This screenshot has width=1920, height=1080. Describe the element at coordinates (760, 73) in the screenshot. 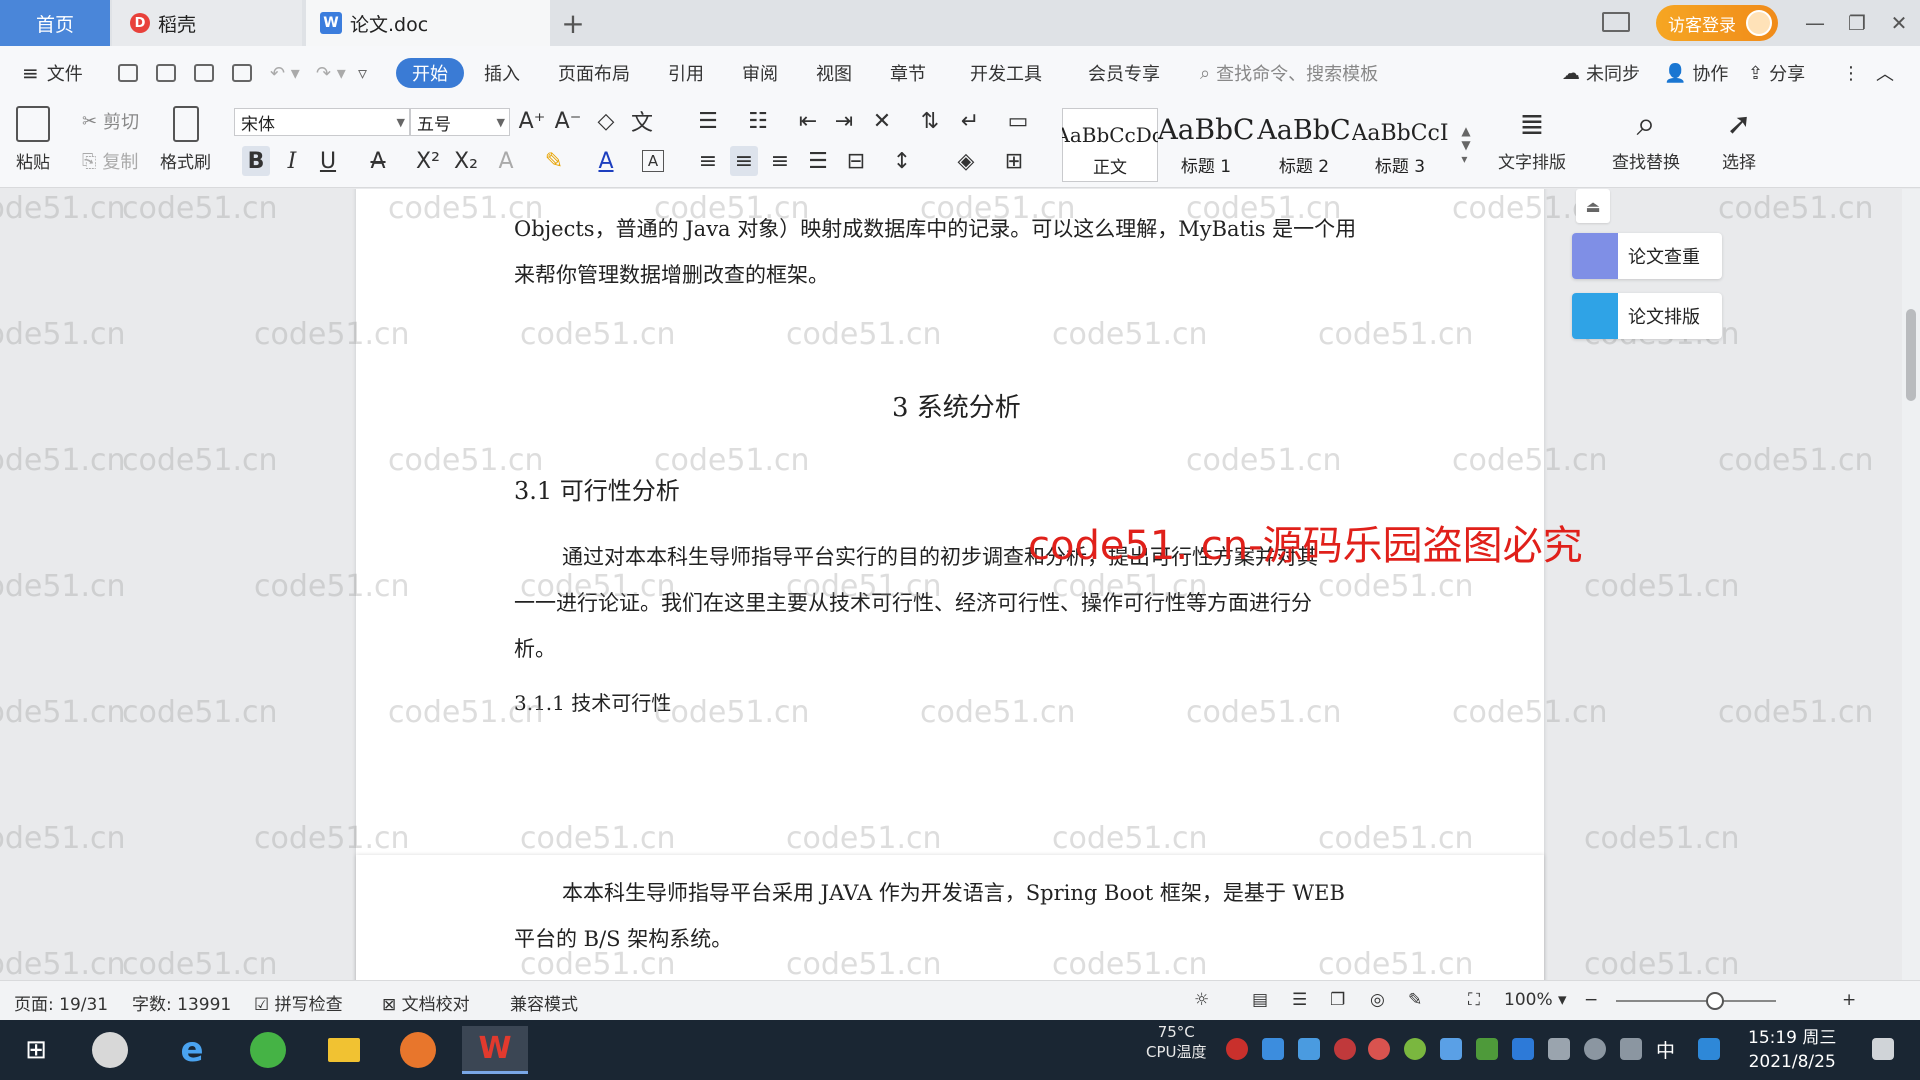

I see `menu-review: 审阅` at that location.